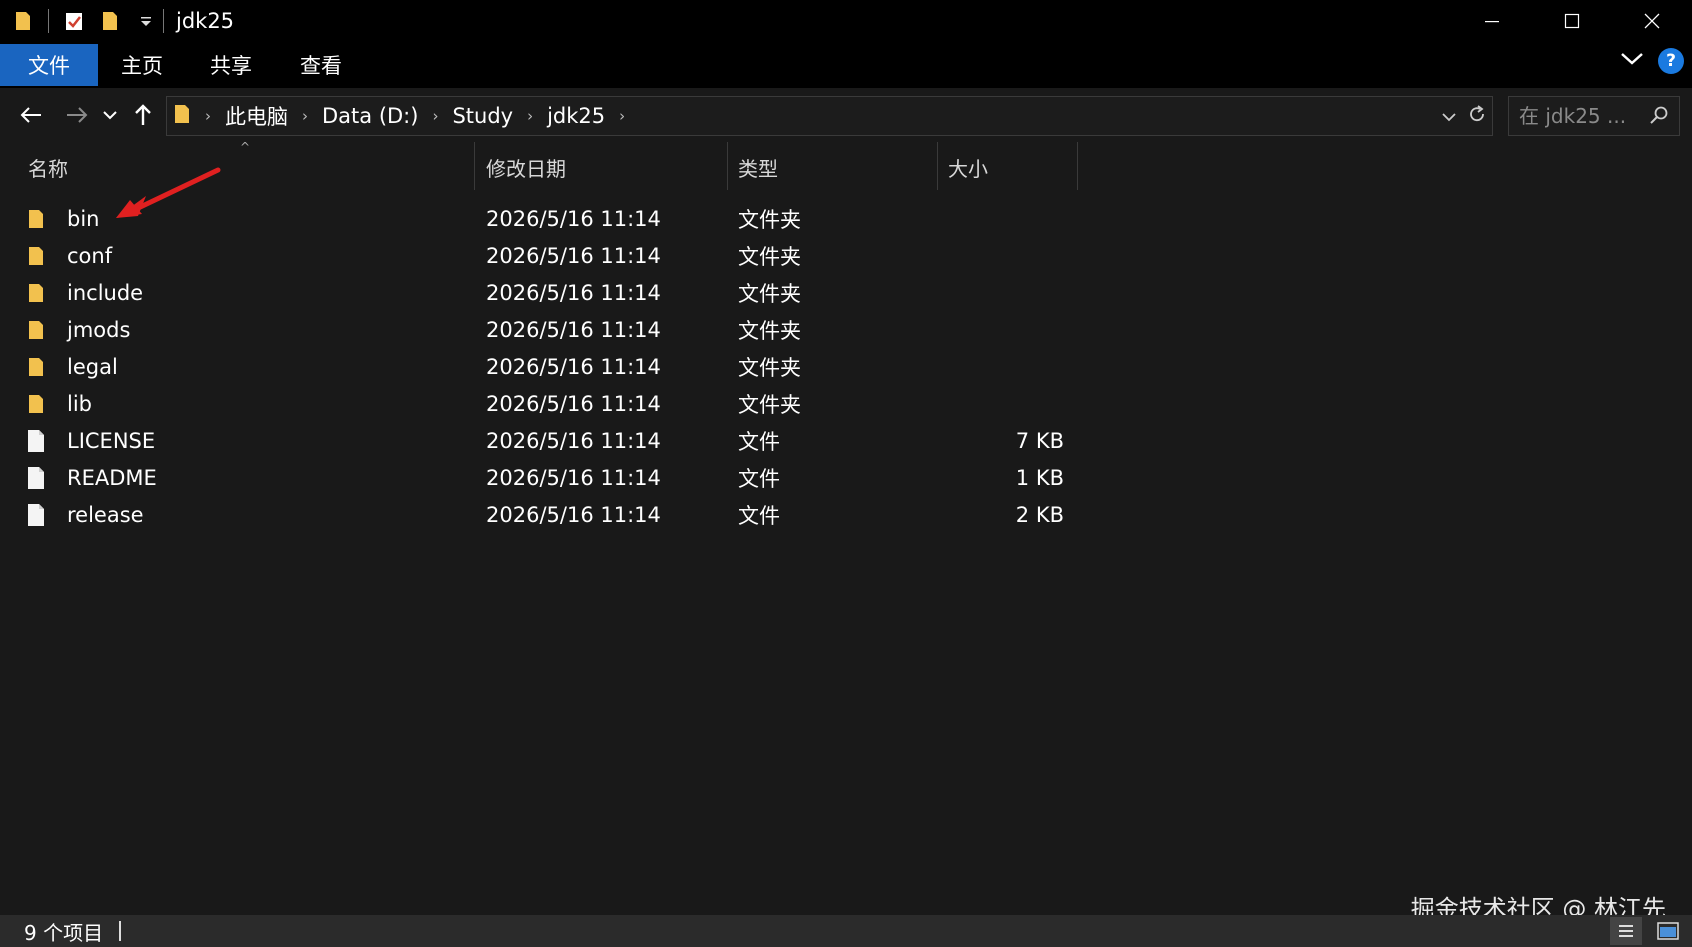 The width and height of the screenshot is (1692, 947). Describe the element at coordinates (273, 116) in the screenshot. I see `breadcrumb-this-pc: 此电脑 ›` at that location.